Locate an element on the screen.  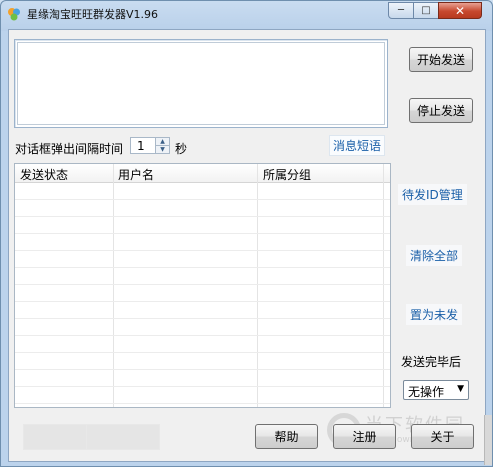
app-logo-icon is located at coordinates (14, 14).